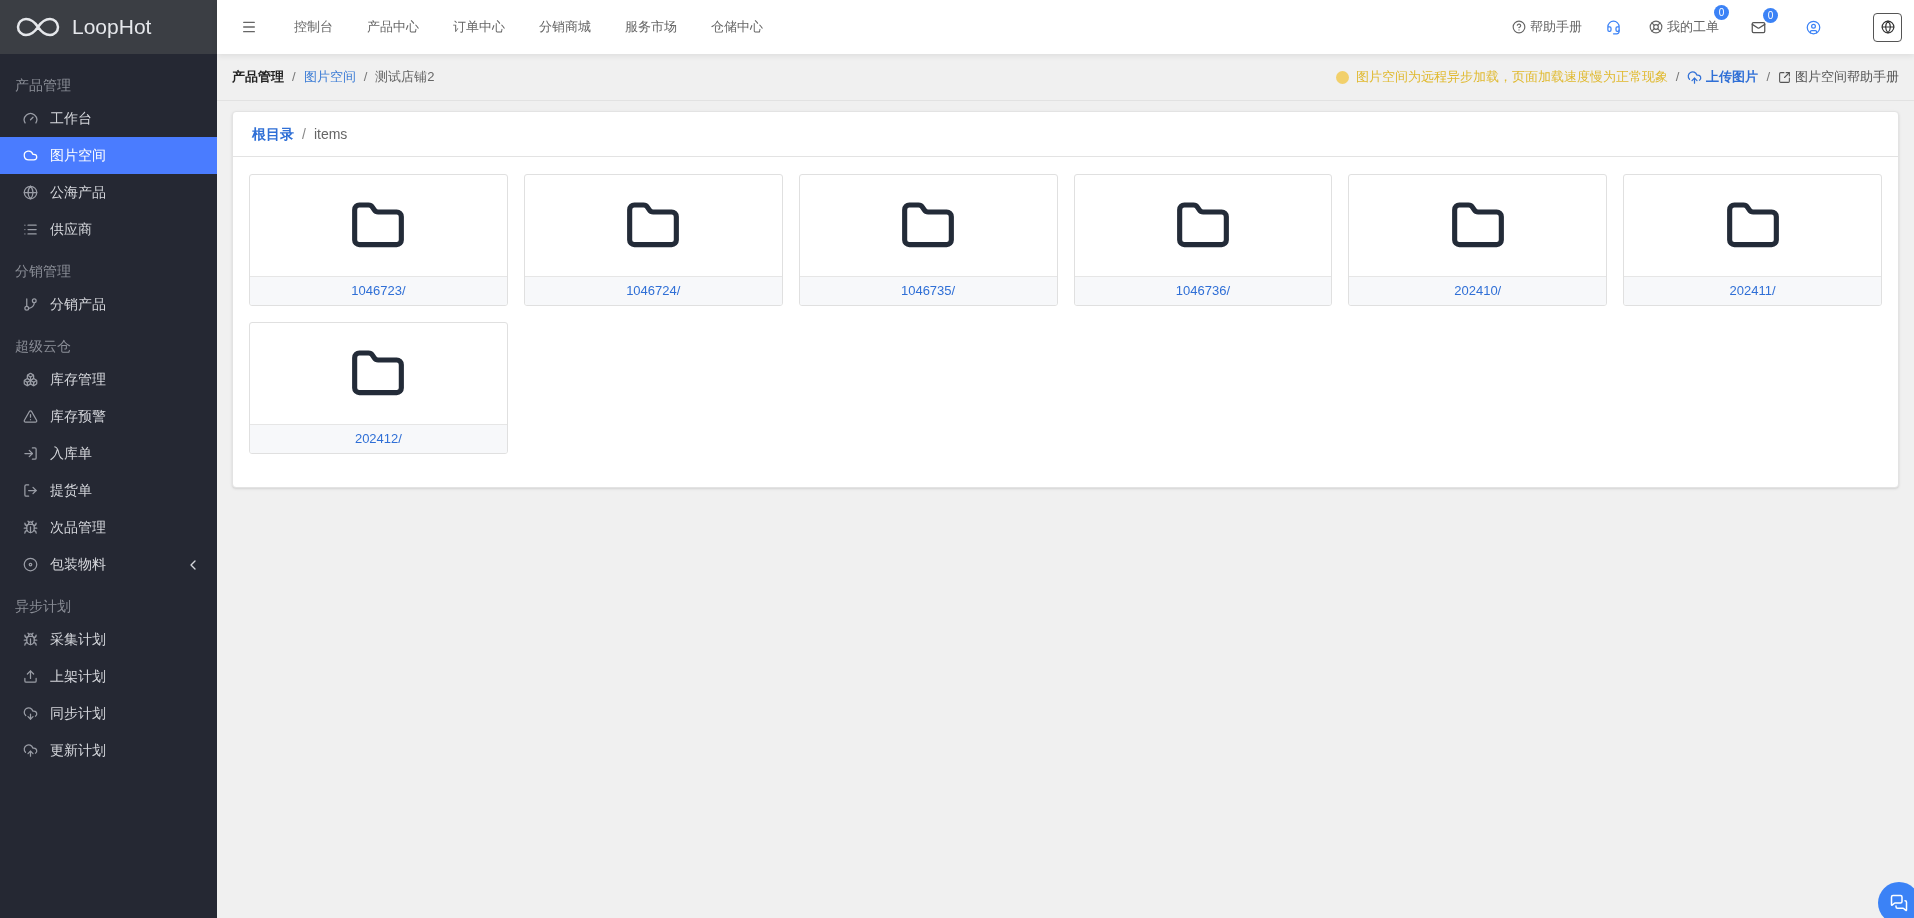 The height and width of the screenshot is (918, 1914). What do you see at coordinates (108, 750) in the screenshot?
I see `sidebar-item: 更新计划` at bounding box center [108, 750].